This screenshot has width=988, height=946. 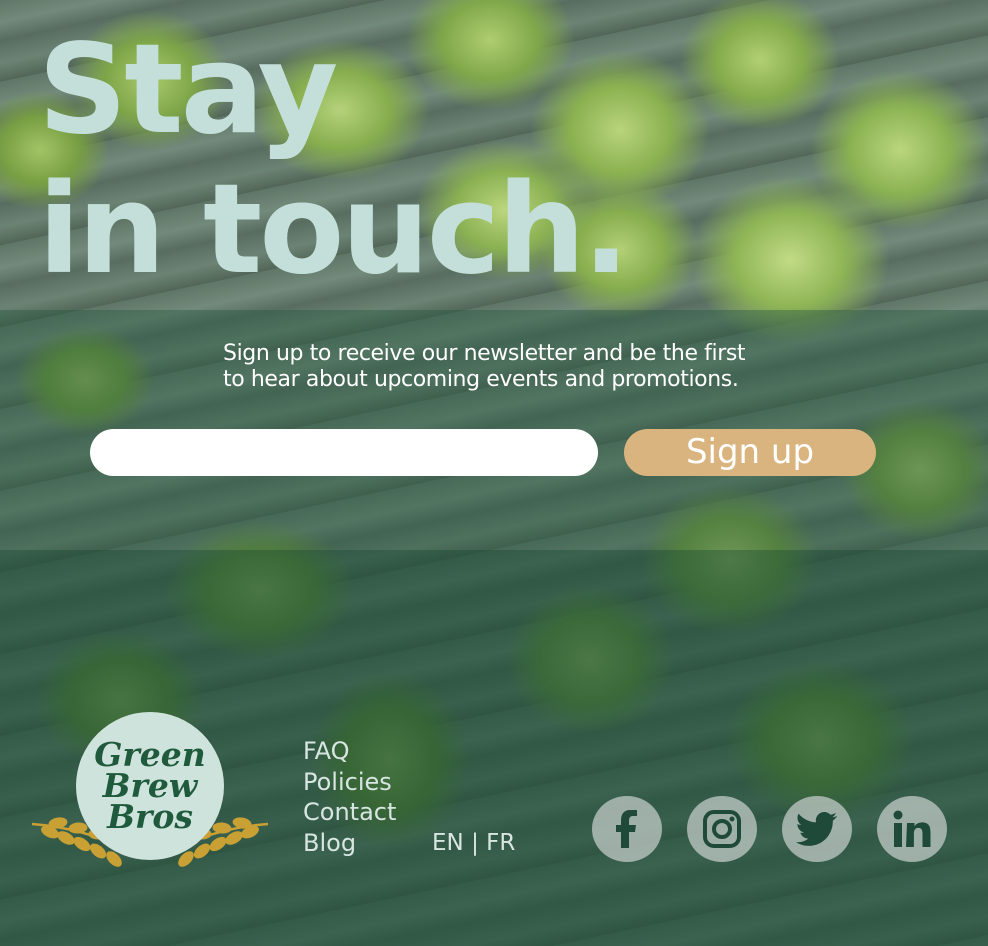 I want to click on facebook-icon, so click(x=627, y=829).